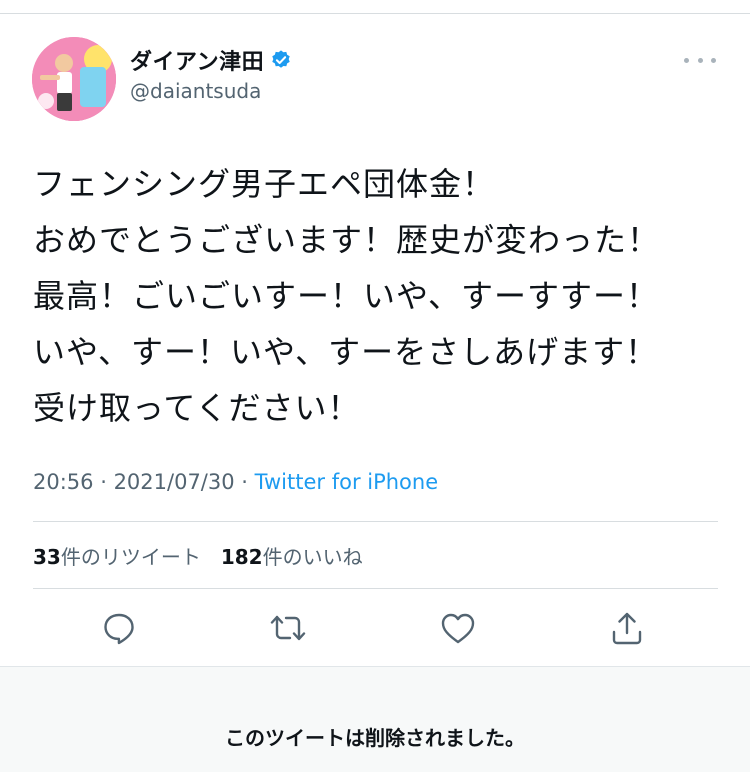  I want to click on like-count: 182, so click(241, 557).